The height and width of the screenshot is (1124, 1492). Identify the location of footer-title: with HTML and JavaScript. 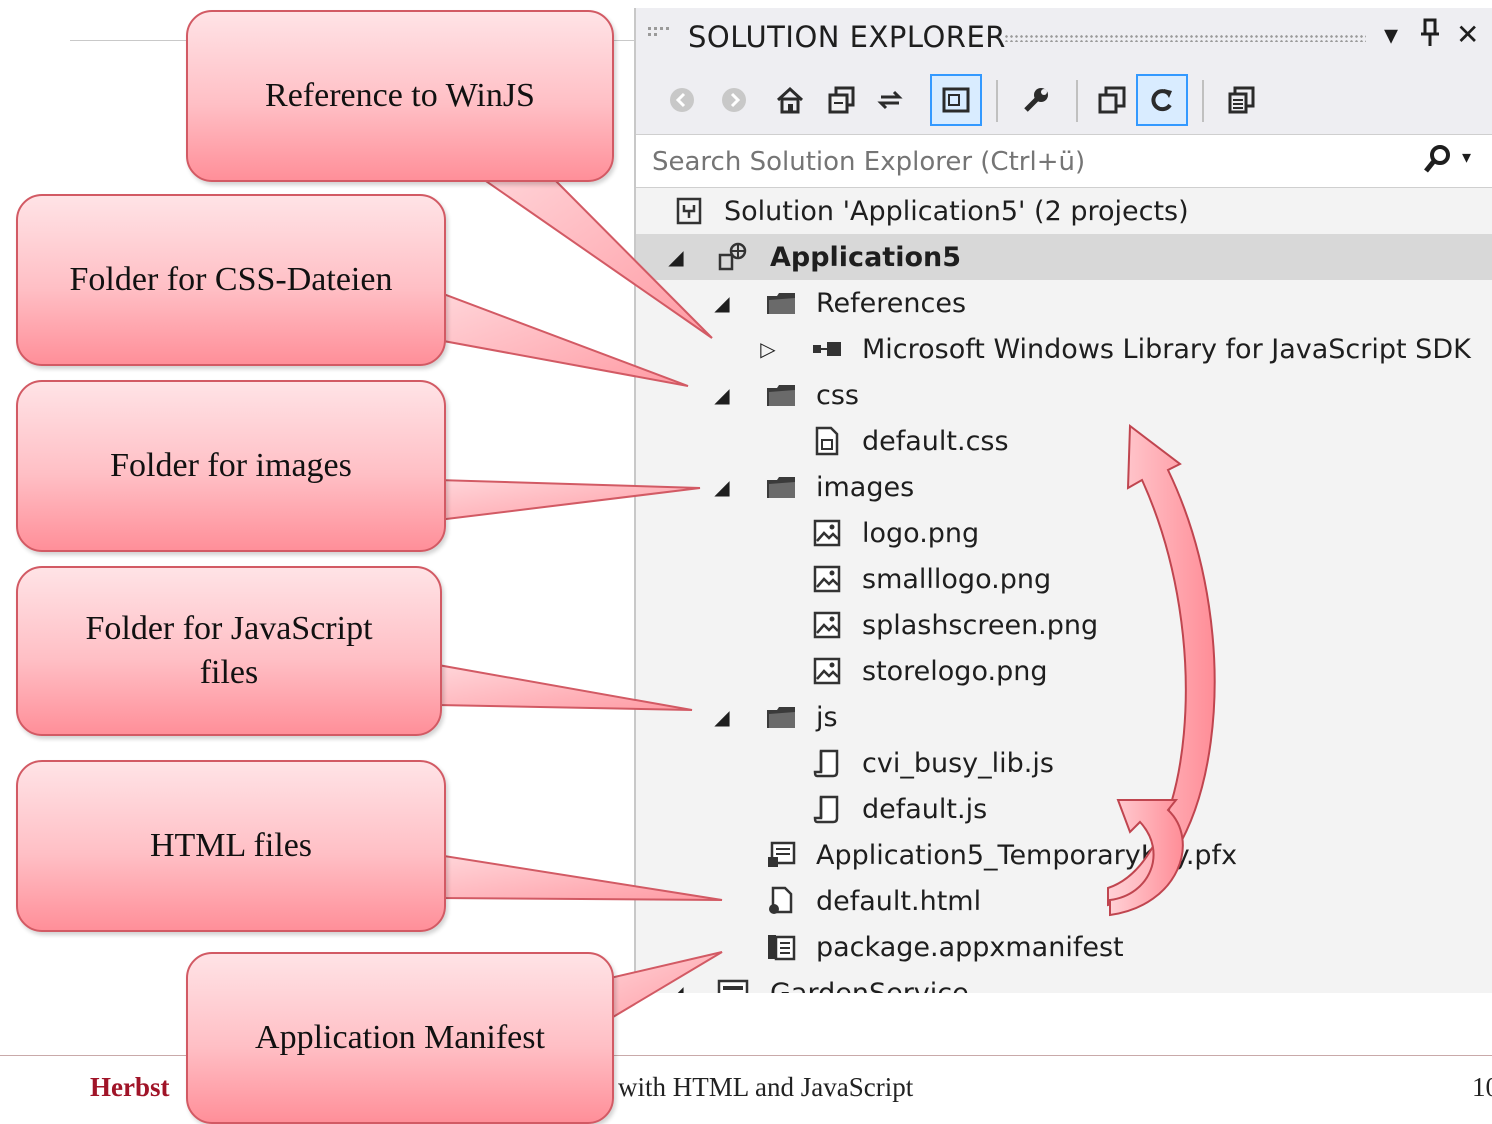
(766, 1087).